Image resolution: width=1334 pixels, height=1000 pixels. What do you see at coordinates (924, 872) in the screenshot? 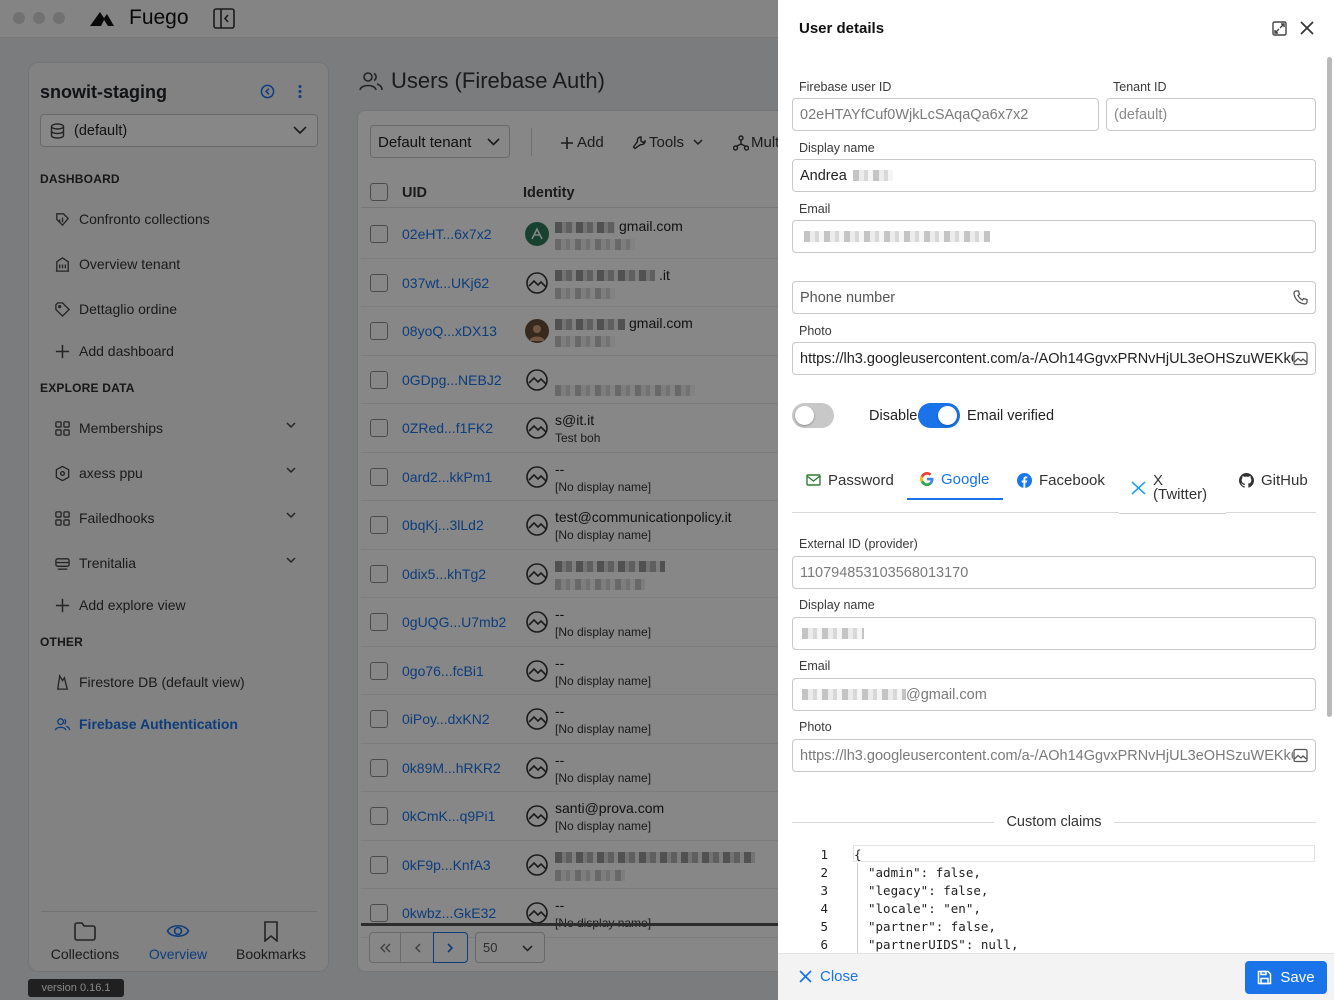
I see `code-line: "admin": false,` at bounding box center [924, 872].